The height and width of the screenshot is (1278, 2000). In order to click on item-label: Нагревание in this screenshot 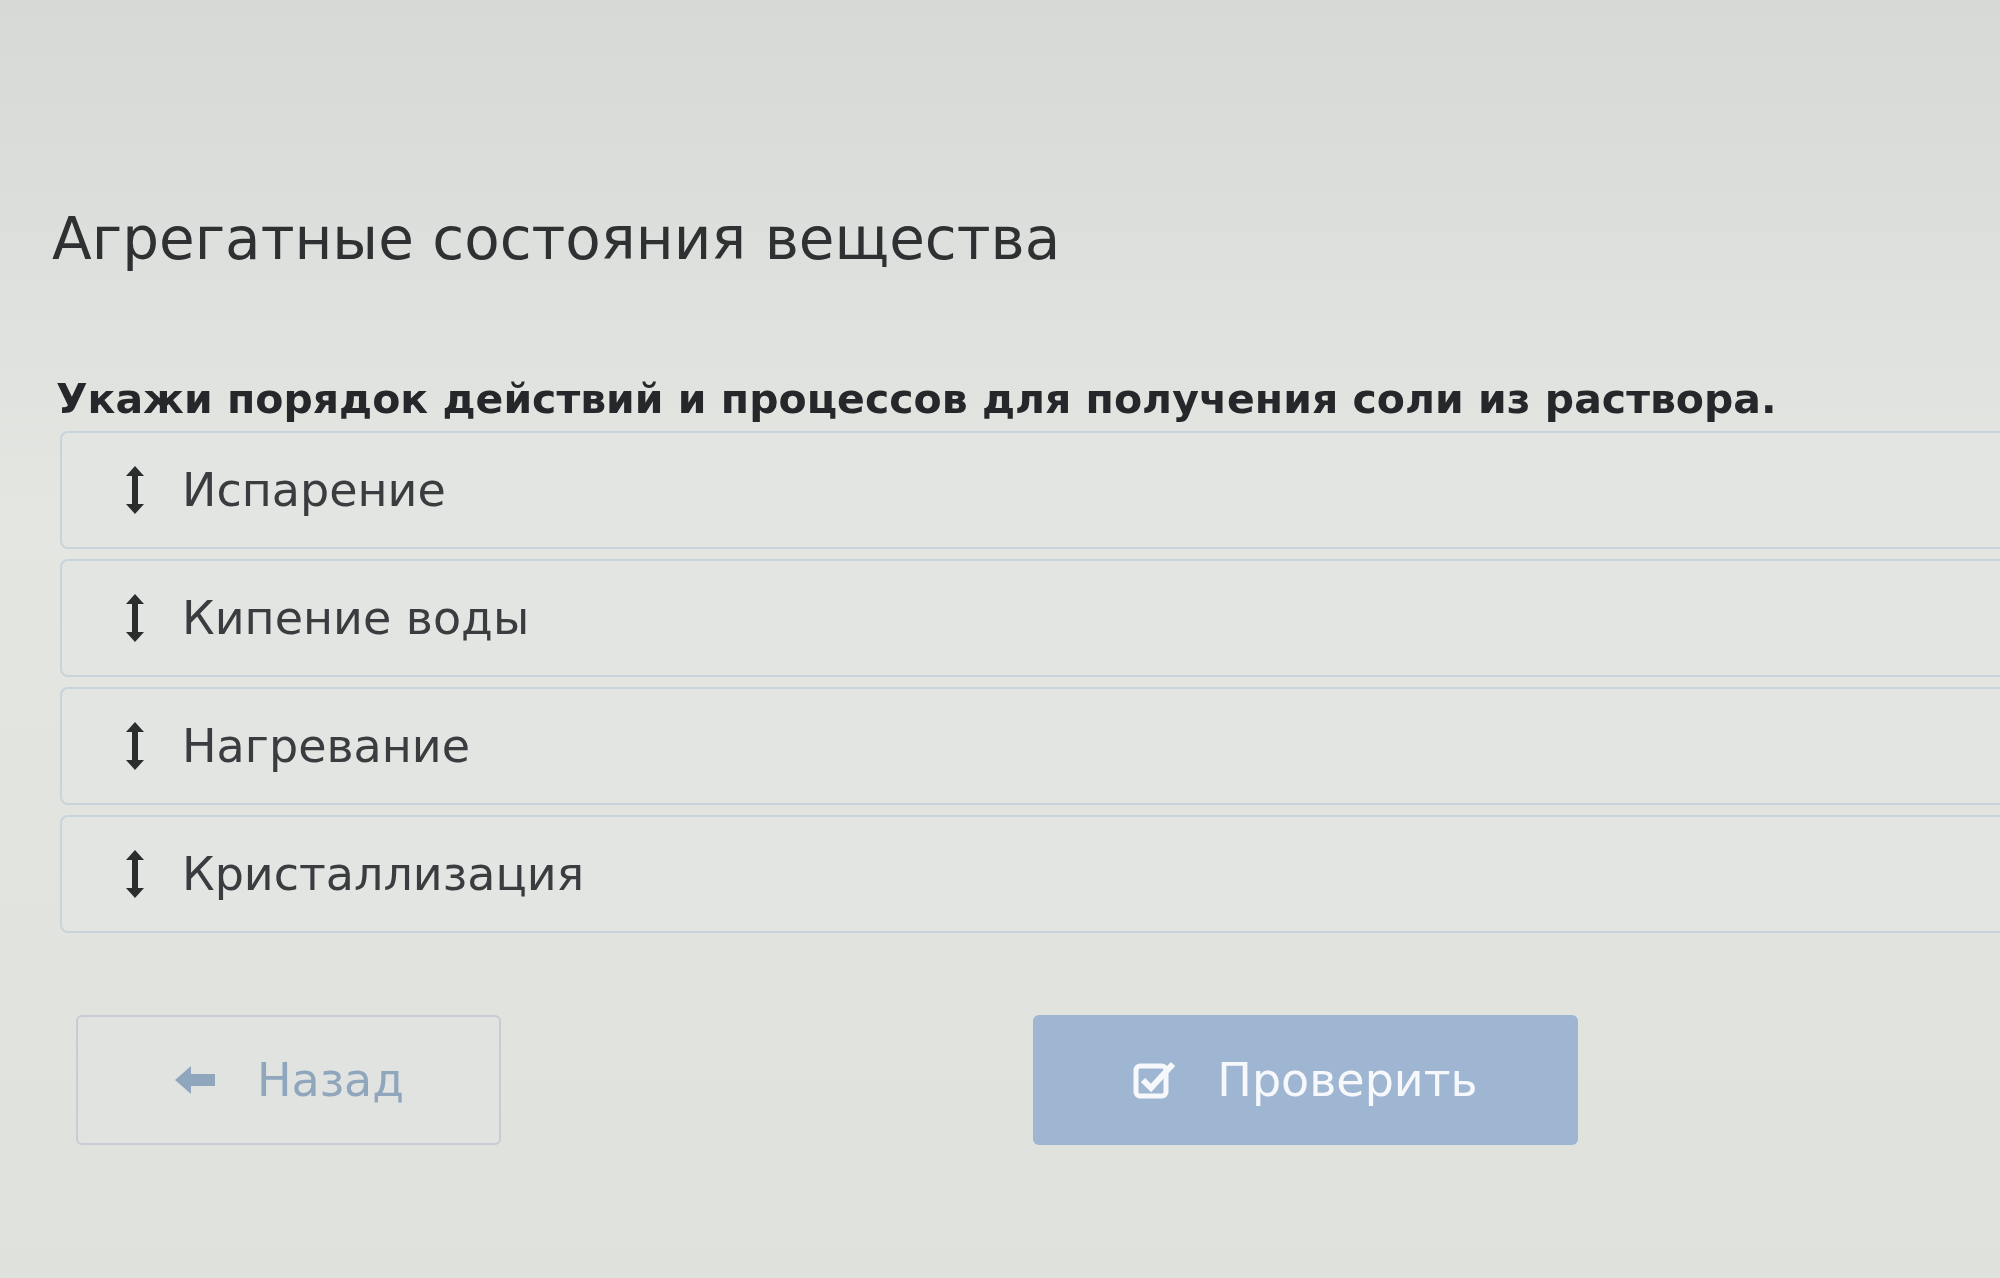, I will do `click(326, 746)`.